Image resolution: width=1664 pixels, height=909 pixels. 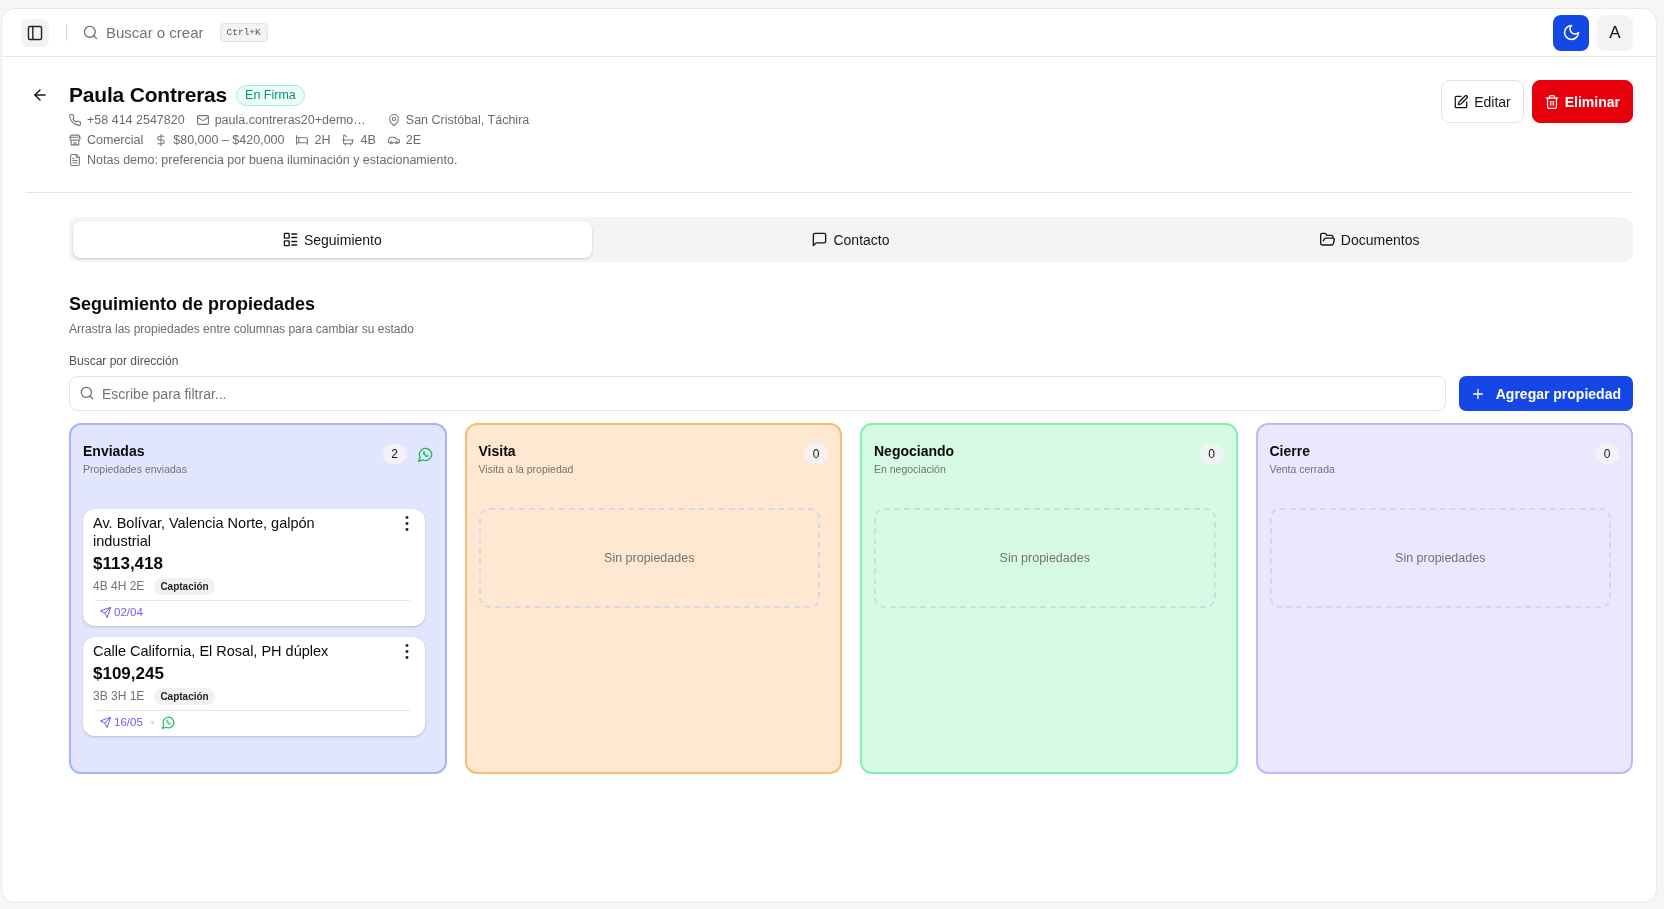 I want to click on store-icon, so click(x=75, y=140).